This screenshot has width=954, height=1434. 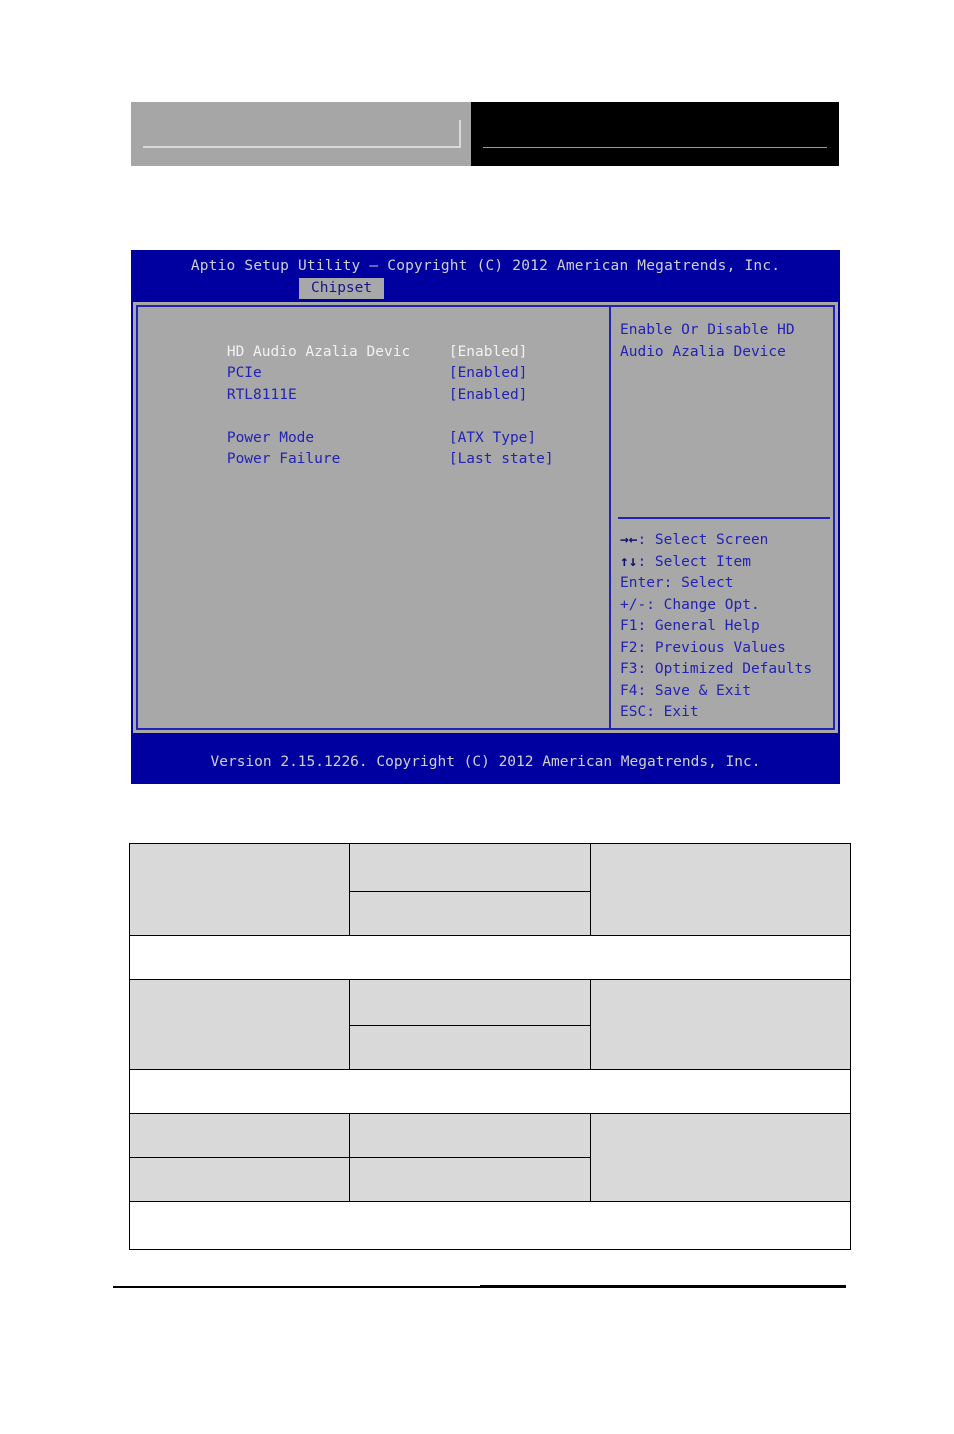 What do you see at coordinates (716, 669) in the screenshot?
I see `key-hint-optimized-defaults: F3: Optimized Defaults` at bounding box center [716, 669].